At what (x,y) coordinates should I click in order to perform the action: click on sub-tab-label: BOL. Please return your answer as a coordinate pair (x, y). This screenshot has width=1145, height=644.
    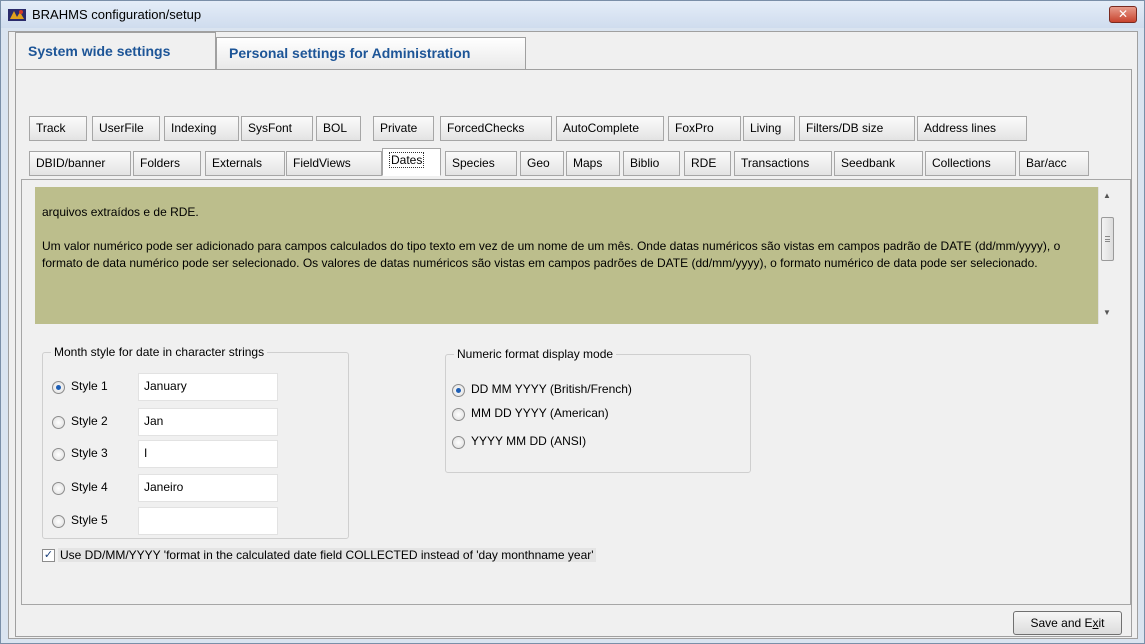
    Looking at the image, I should click on (335, 128).